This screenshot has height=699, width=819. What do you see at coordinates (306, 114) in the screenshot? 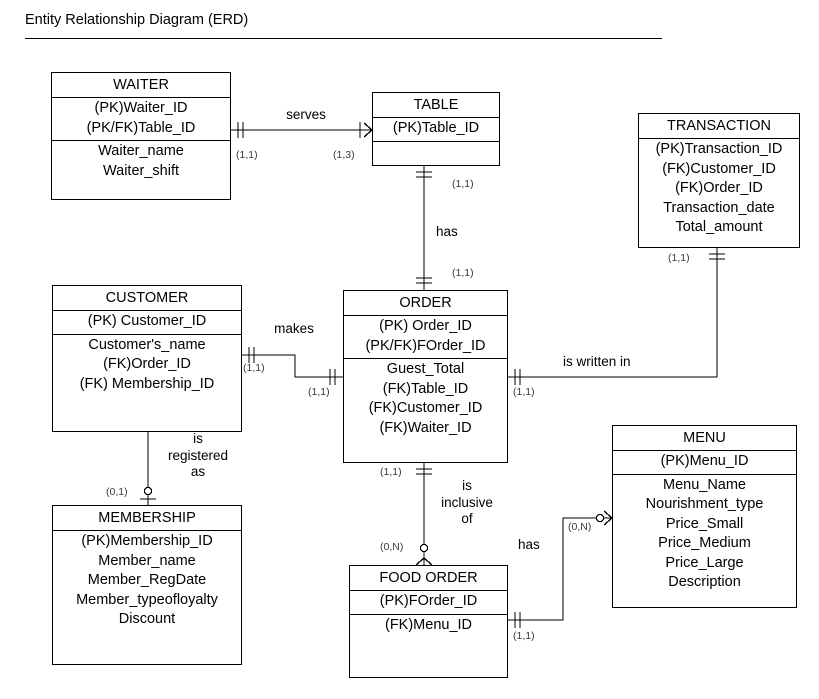
I see `relationship-label-serves: serves` at bounding box center [306, 114].